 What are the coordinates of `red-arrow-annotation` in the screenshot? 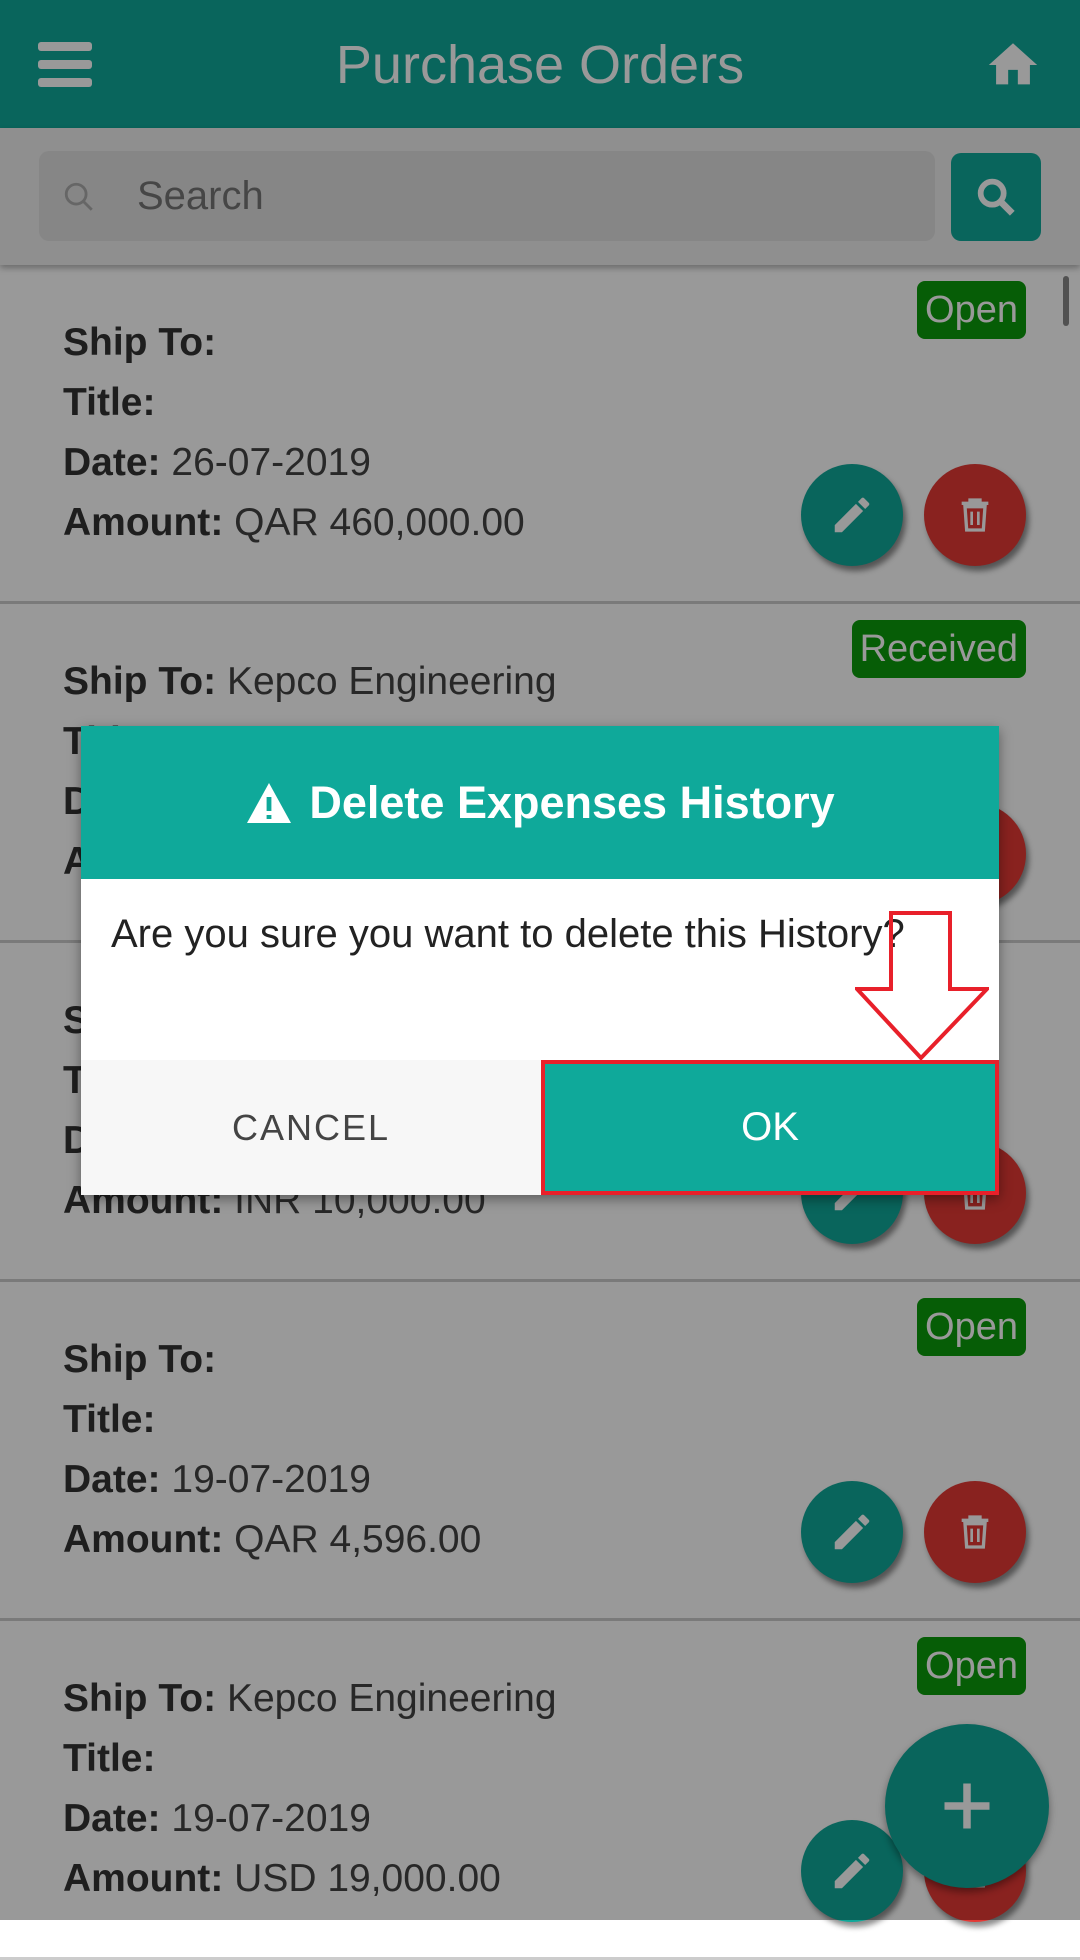 It's located at (922, 986).